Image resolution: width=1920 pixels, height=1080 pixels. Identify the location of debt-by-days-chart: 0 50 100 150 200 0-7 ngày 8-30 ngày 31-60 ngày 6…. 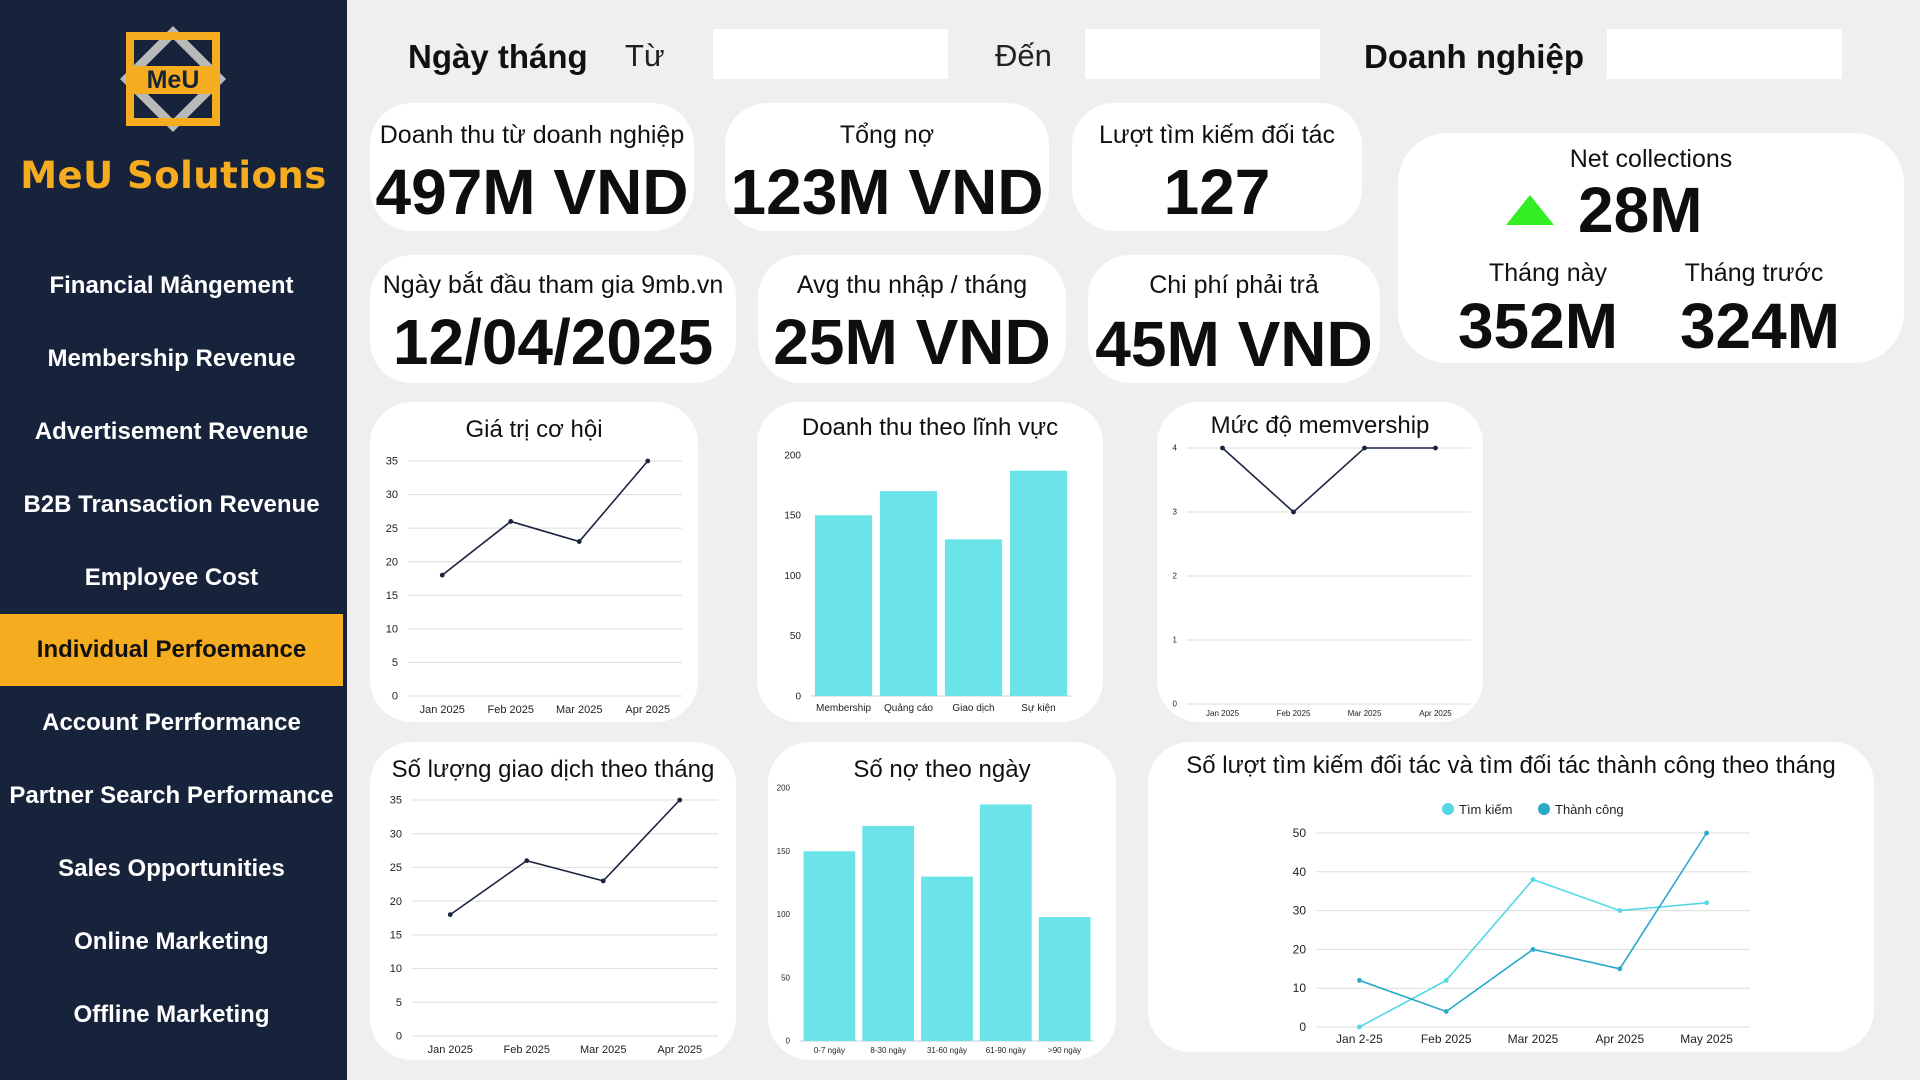
(935, 919).